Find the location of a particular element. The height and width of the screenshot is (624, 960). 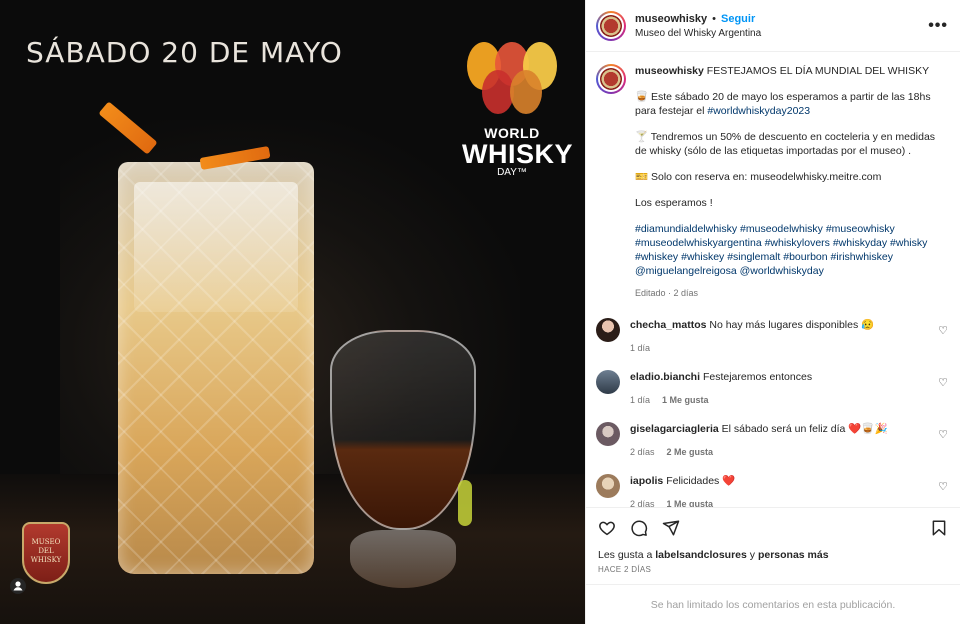

share-icon is located at coordinates (671, 528).